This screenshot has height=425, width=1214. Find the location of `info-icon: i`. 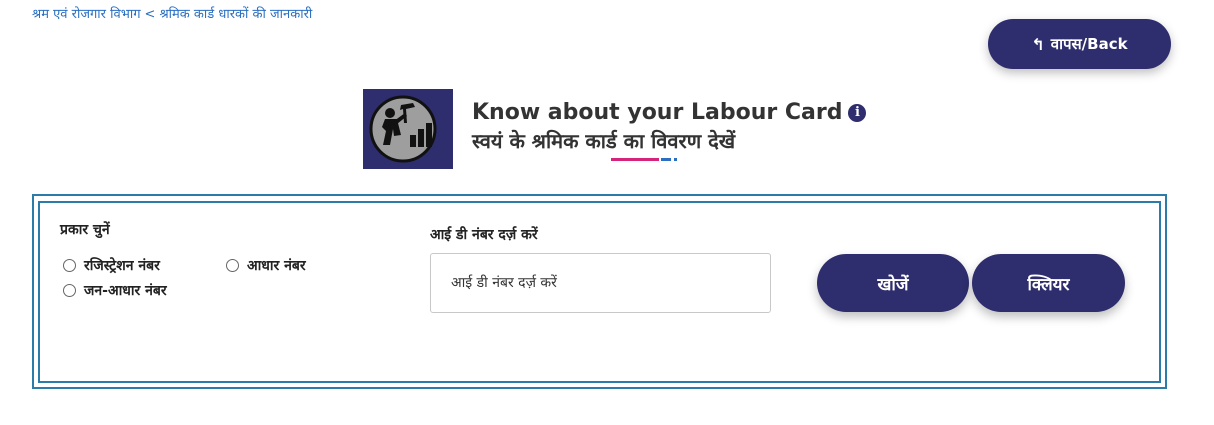

info-icon: i is located at coordinates (857, 112).